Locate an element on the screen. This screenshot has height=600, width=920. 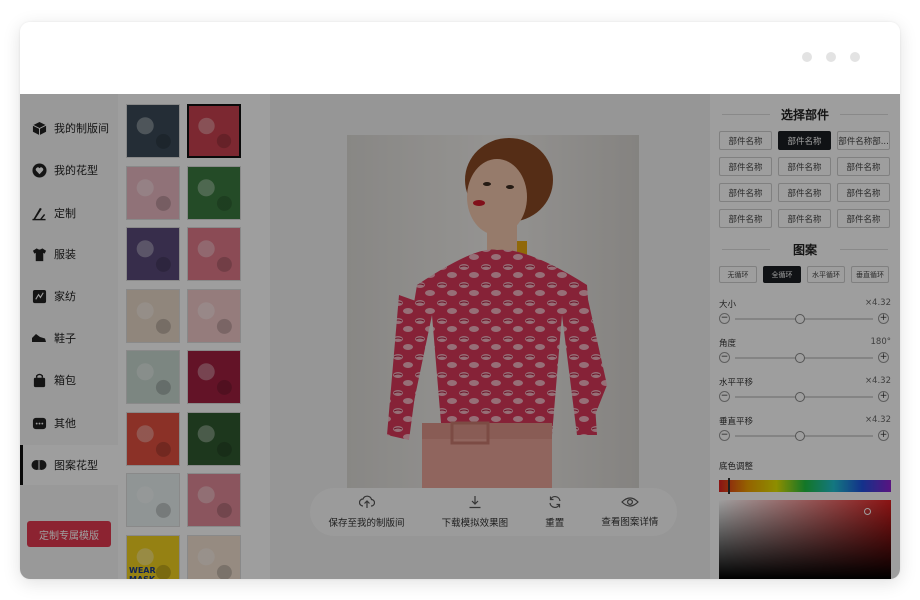
refresh-icon is located at coordinates (555, 503).